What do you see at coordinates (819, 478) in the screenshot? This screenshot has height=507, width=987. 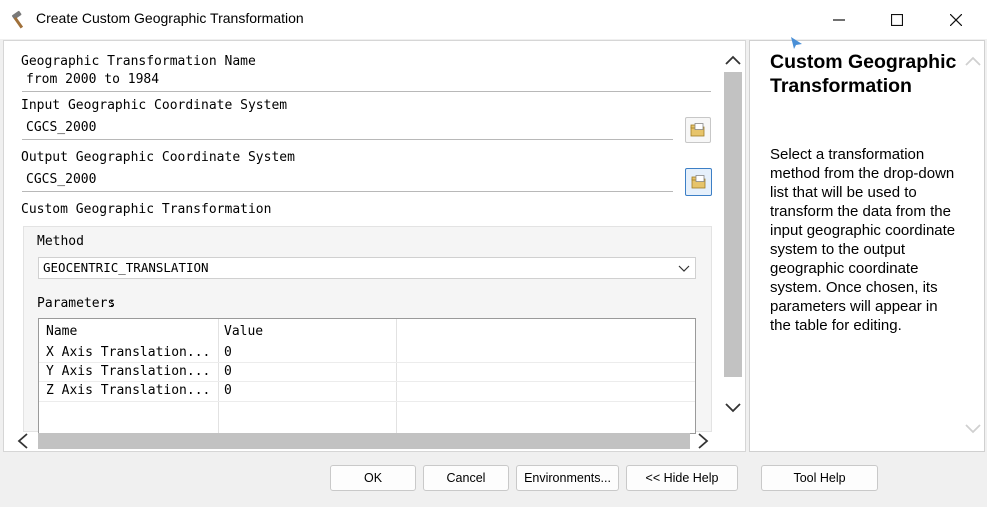 I see `tool-help-button: Tool Help` at bounding box center [819, 478].